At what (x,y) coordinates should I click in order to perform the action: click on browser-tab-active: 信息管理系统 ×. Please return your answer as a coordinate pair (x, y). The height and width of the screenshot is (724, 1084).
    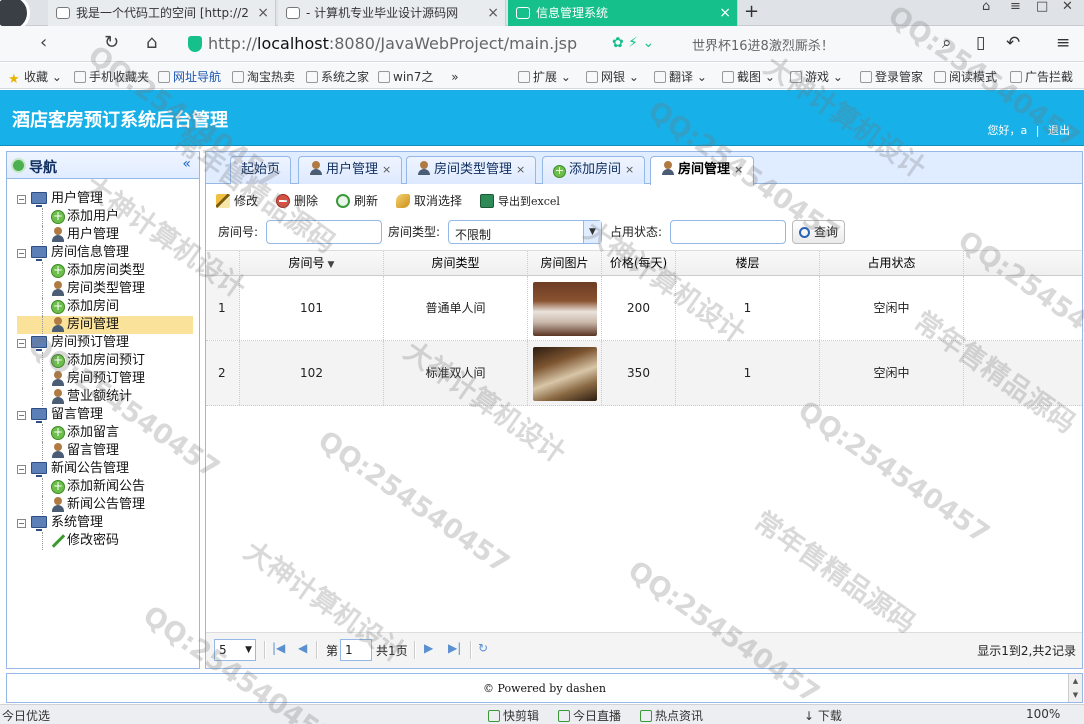
    Looking at the image, I should click on (623, 13).